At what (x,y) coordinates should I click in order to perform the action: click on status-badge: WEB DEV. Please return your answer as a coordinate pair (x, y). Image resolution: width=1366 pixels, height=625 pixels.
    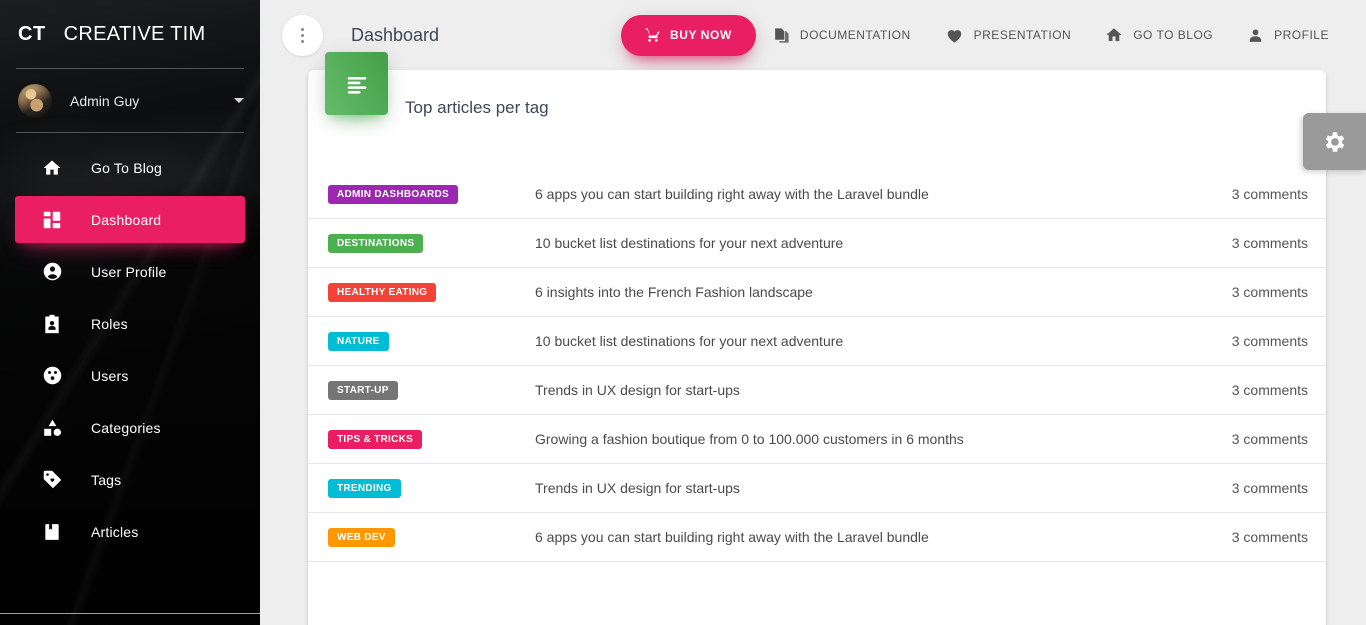
    Looking at the image, I should click on (361, 537).